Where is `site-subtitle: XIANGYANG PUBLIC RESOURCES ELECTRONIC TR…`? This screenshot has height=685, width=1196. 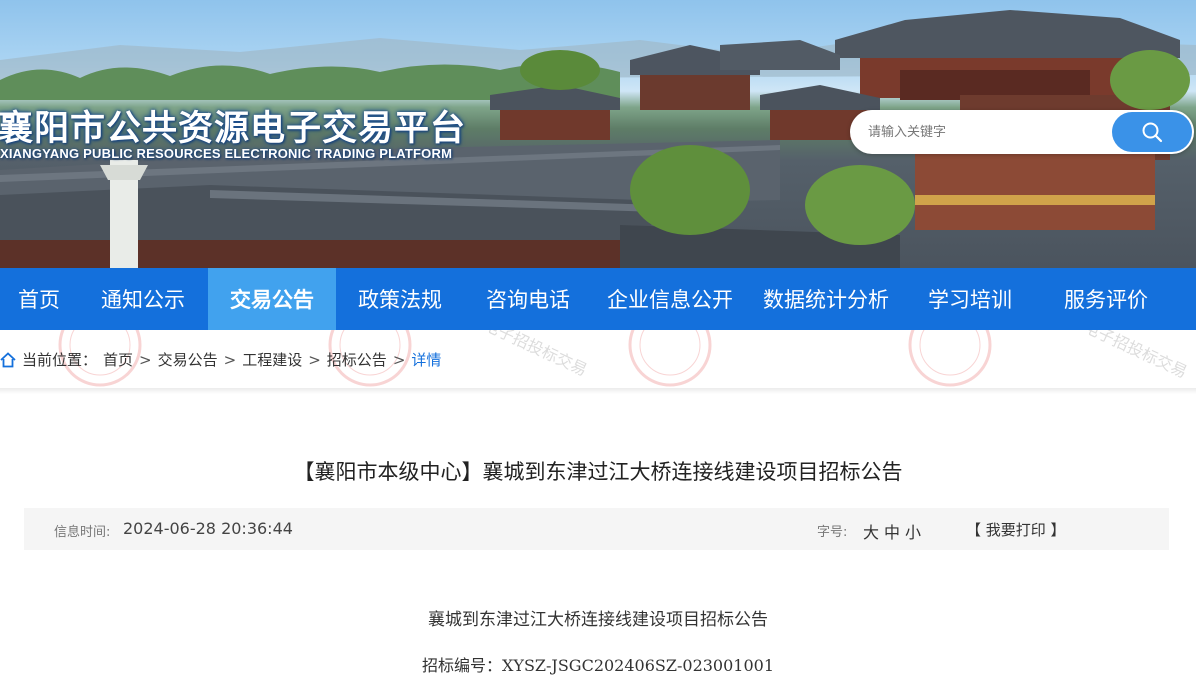
site-subtitle: XIANGYANG PUBLIC RESOURCES ELECTRONIC TR… is located at coordinates (226, 153).